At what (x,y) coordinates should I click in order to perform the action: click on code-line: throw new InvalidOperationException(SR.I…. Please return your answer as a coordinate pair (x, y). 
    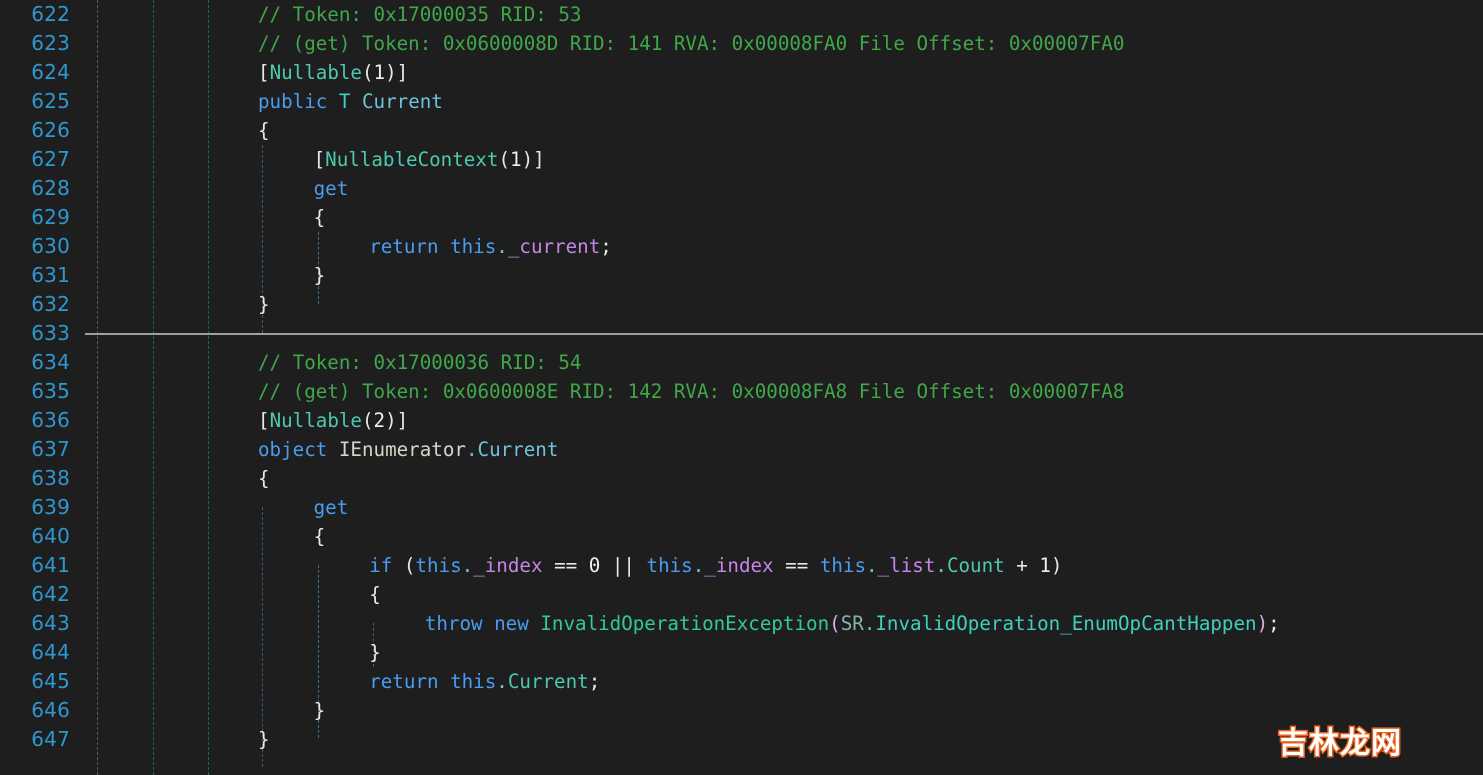
    Looking at the image, I should click on (852, 623).